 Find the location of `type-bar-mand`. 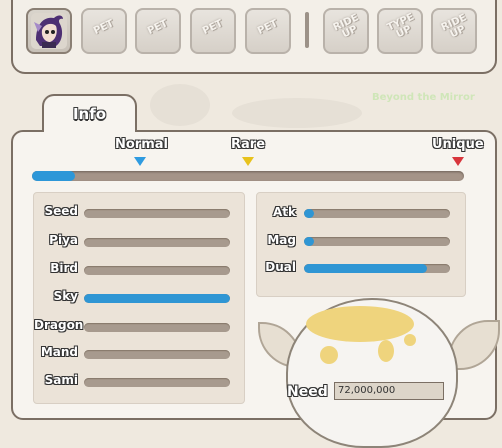

type-bar-mand is located at coordinates (157, 354).